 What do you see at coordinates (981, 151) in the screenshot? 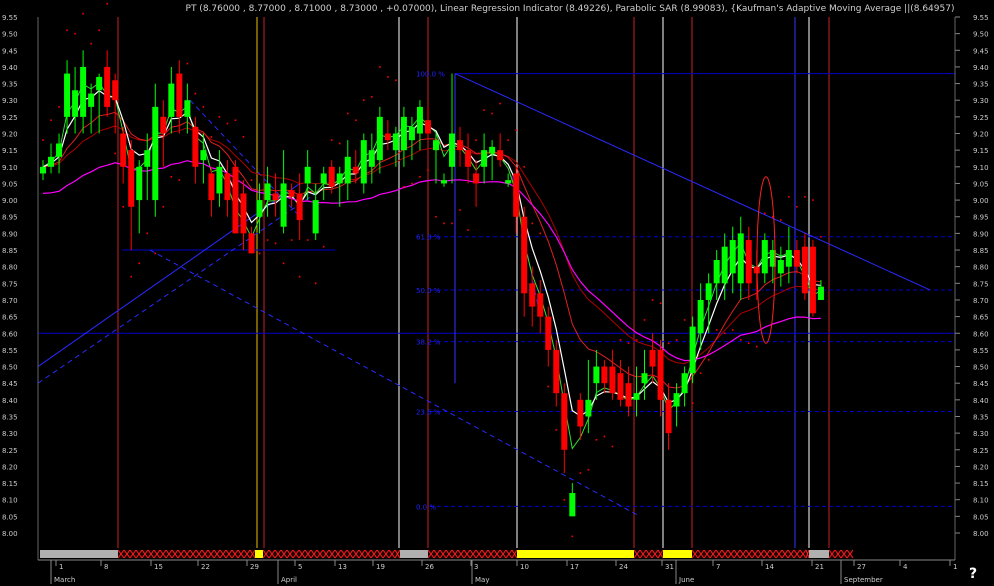
I see `y-tick-right: 9.15` at bounding box center [981, 151].